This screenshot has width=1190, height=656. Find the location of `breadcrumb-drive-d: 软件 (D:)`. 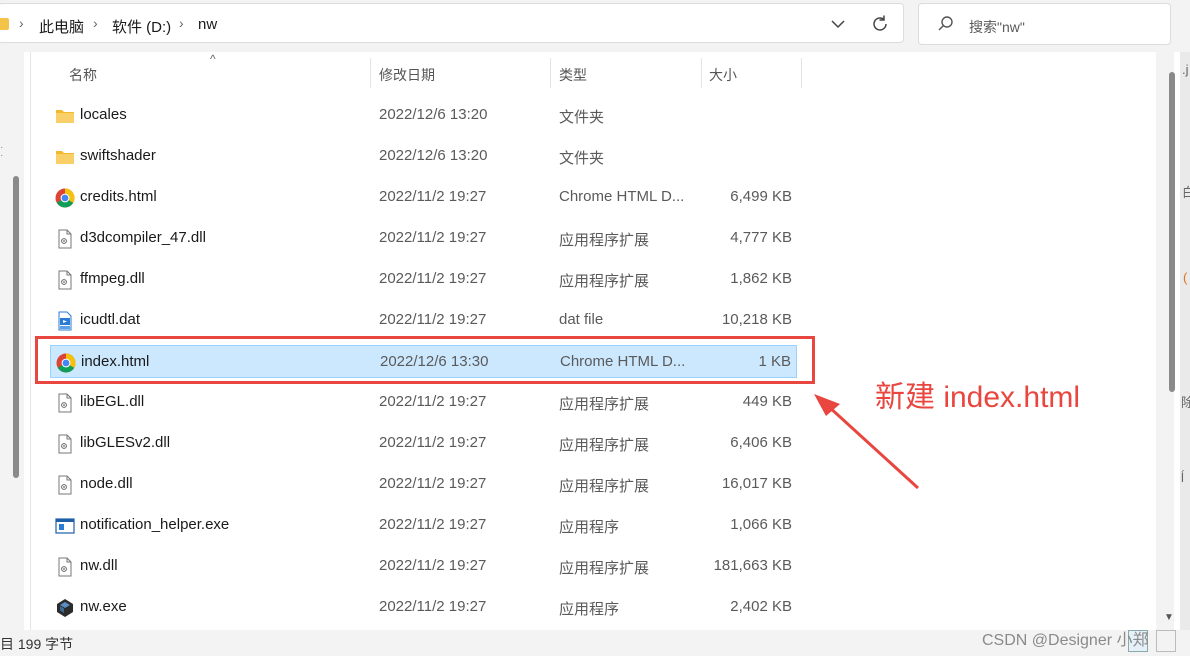

breadcrumb-drive-d: 软件 (D:) is located at coordinates (141, 26).